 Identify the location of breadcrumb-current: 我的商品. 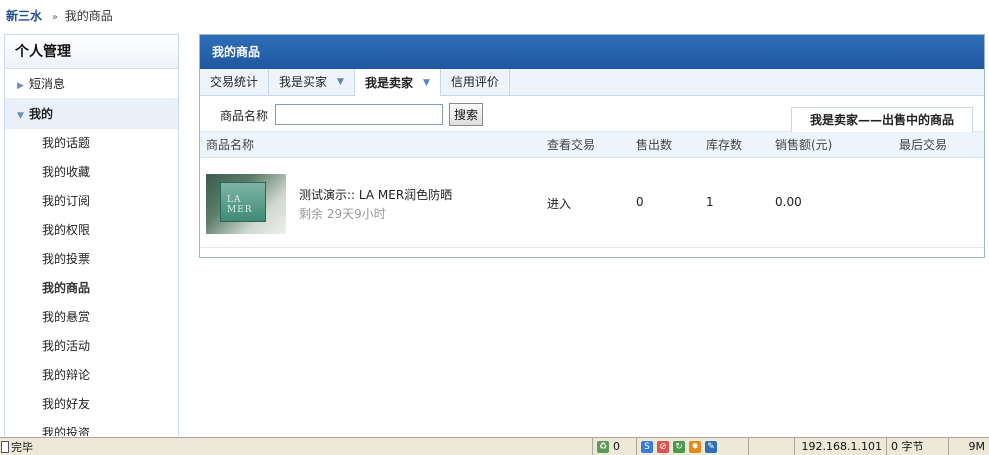
(88, 16).